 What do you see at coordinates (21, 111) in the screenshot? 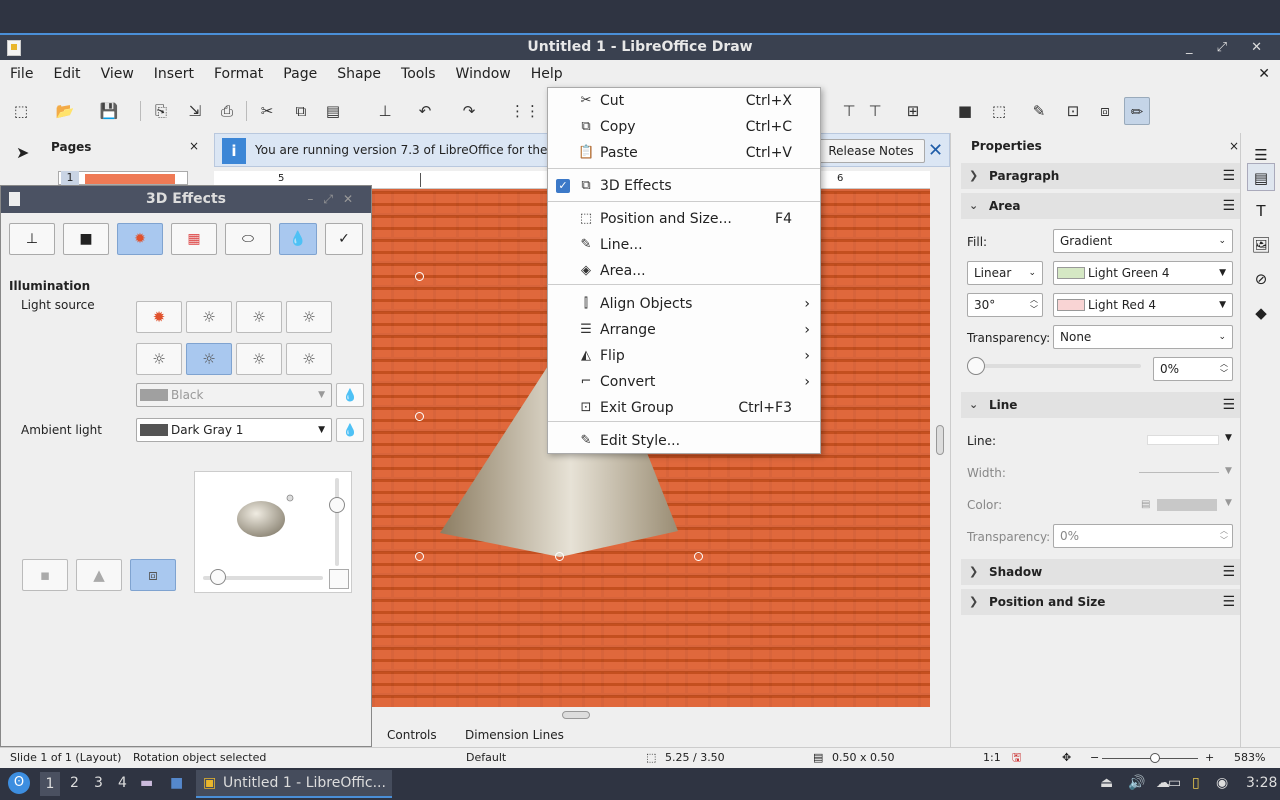
I see `select-icon: ⬚` at bounding box center [21, 111].